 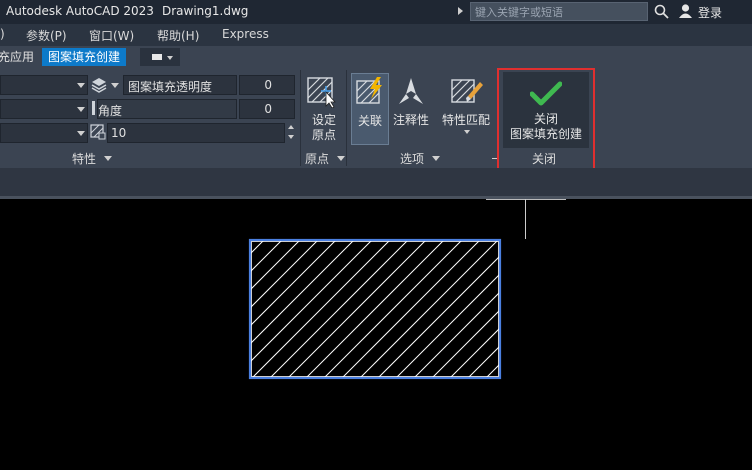 What do you see at coordinates (525, 219) in the screenshot?
I see `crosshair-vertical` at bounding box center [525, 219].